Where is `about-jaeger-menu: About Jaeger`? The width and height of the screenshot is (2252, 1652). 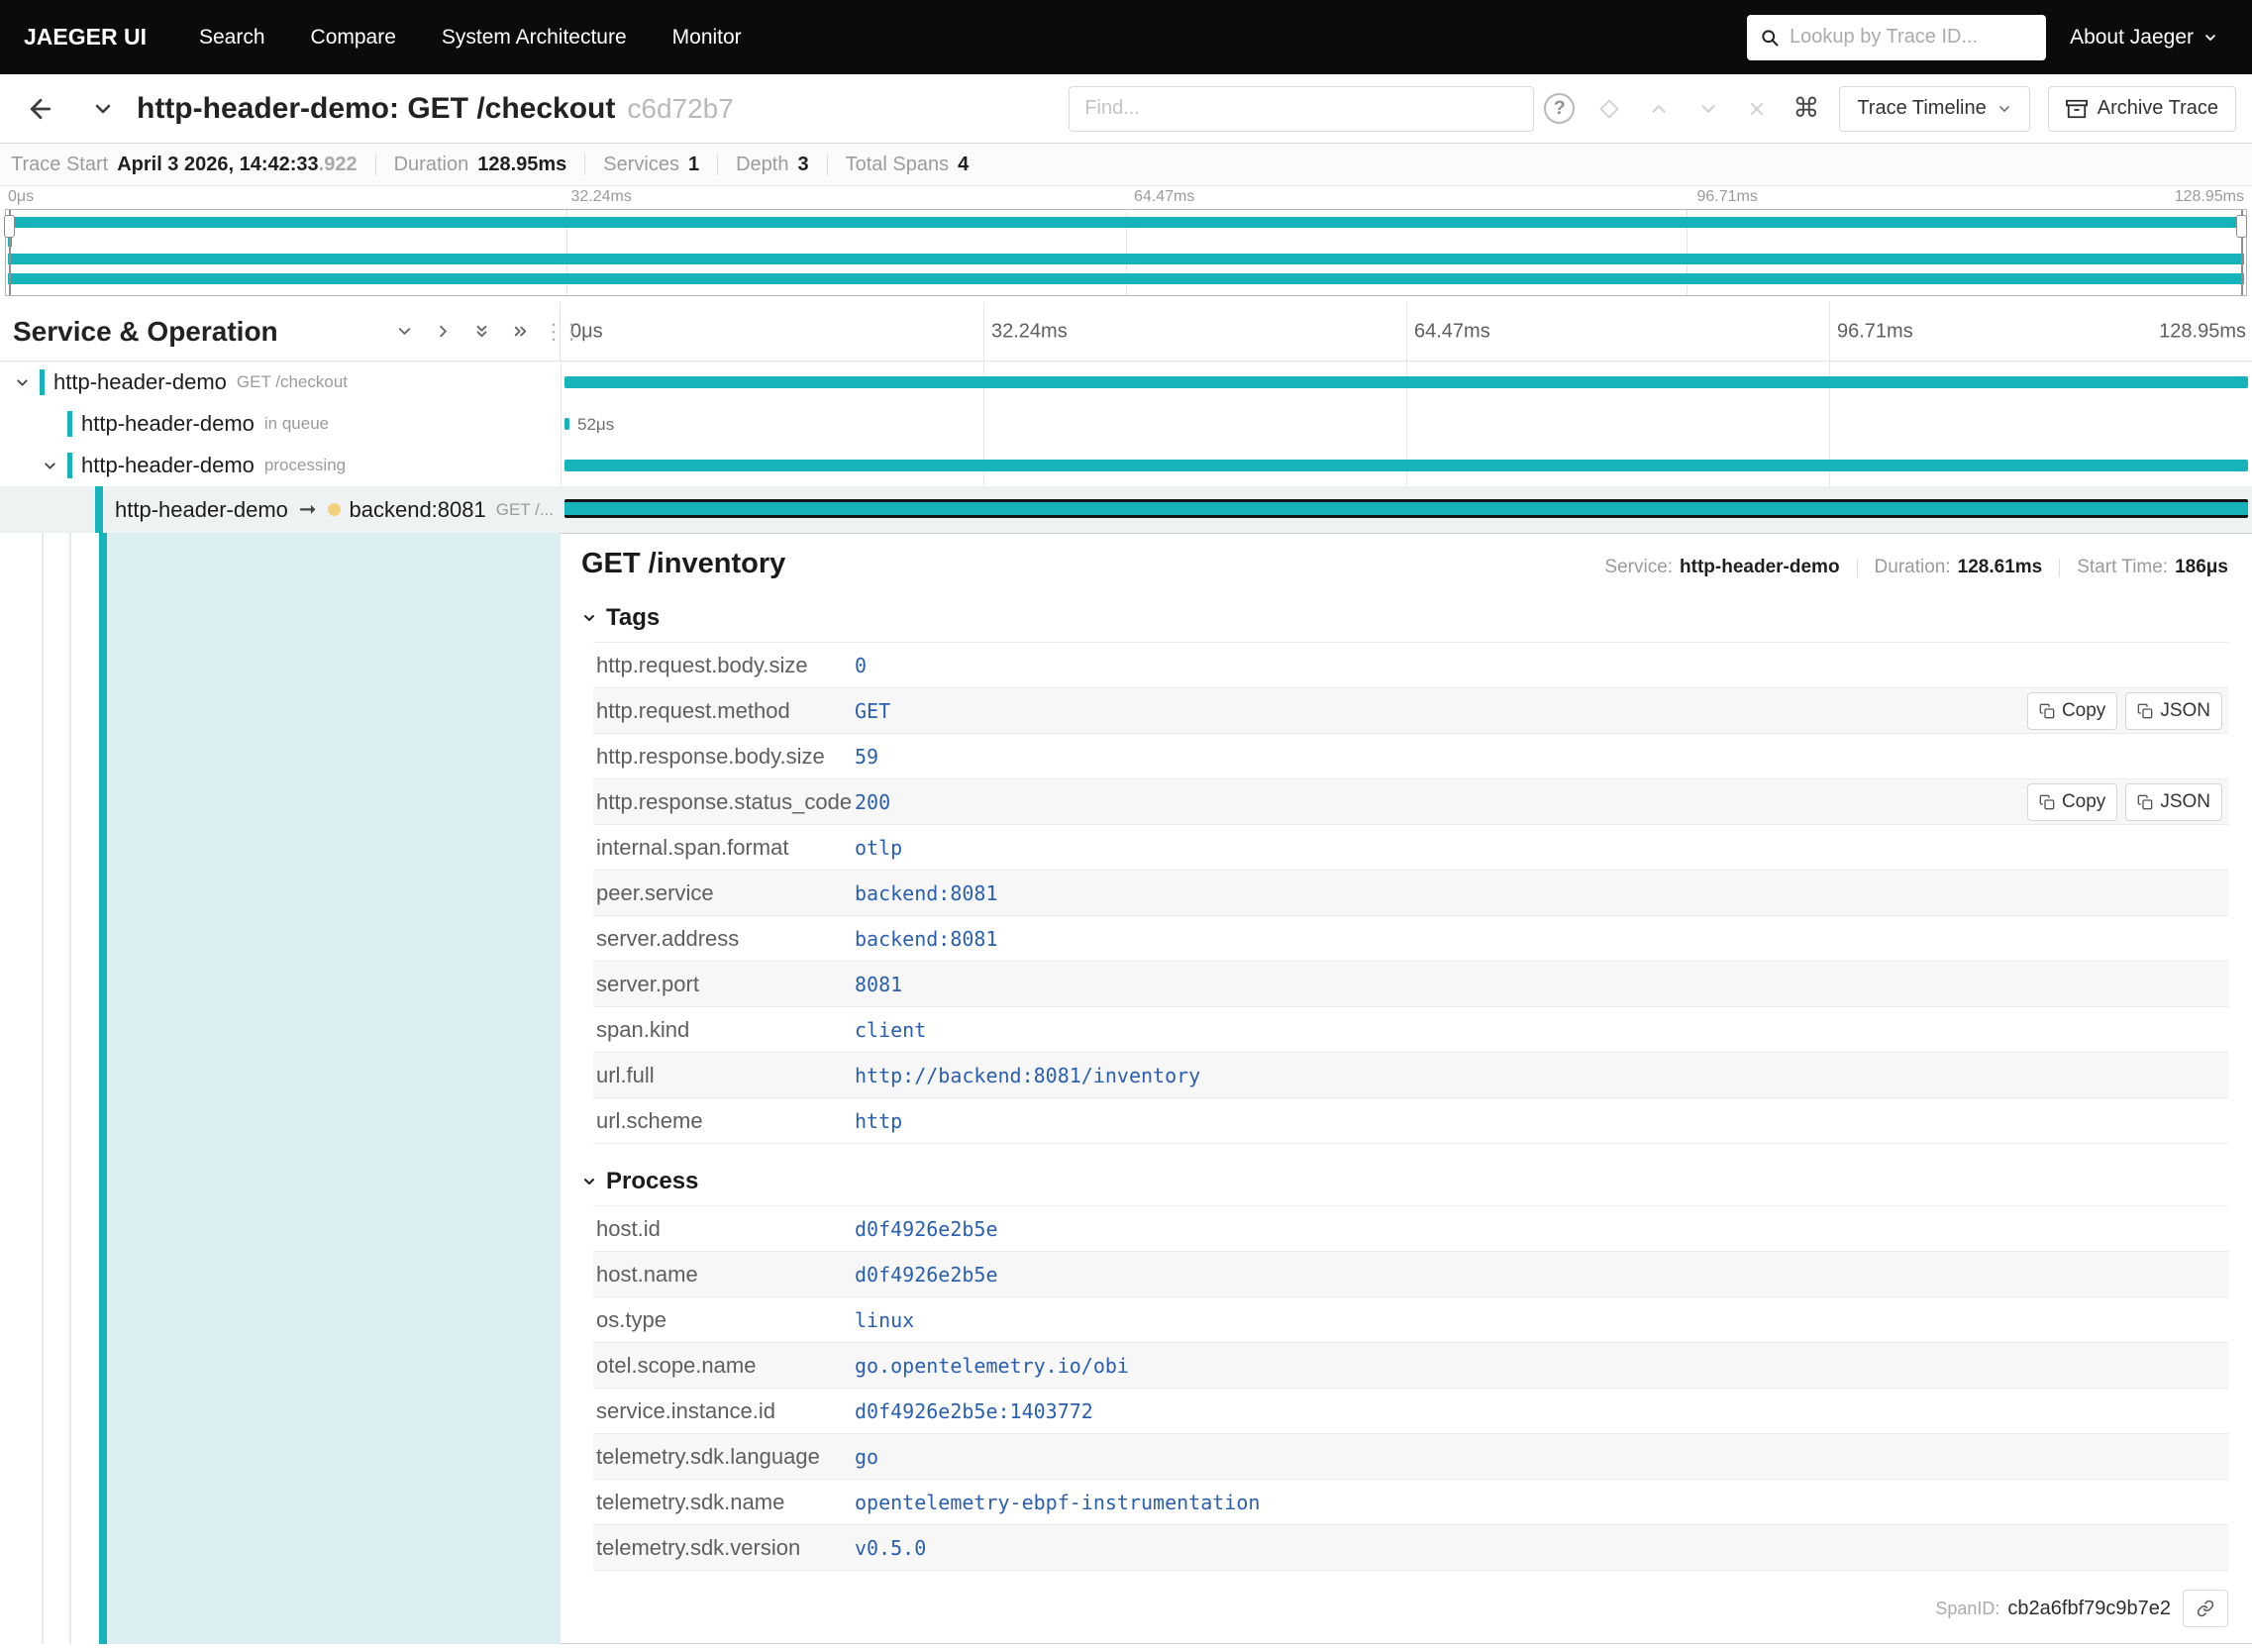 about-jaeger-menu: About Jaeger is located at coordinates (2144, 38).